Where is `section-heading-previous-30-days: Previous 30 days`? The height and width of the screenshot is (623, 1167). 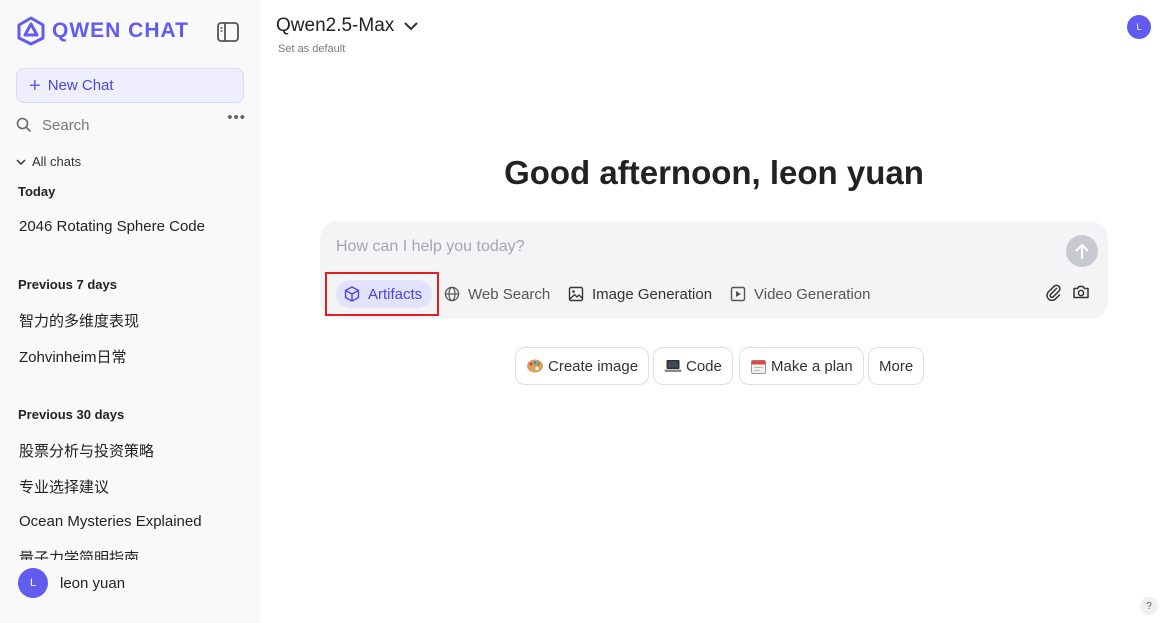 section-heading-previous-30-days: Previous 30 days is located at coordinates (71, 414).